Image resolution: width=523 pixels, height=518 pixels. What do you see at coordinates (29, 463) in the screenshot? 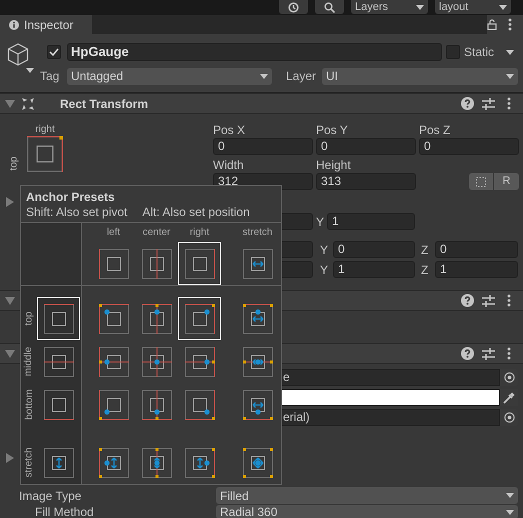
I see `row-label: stretch` at bounding box center [29, 463].